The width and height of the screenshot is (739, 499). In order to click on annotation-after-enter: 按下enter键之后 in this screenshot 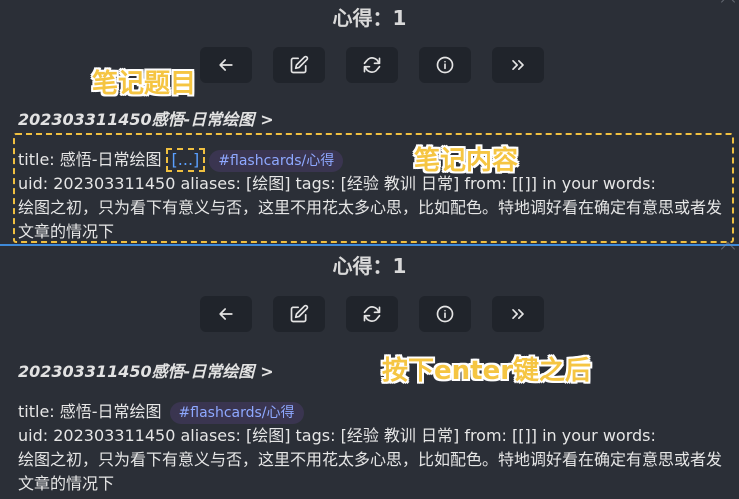, I will do `click(487, 371)`.